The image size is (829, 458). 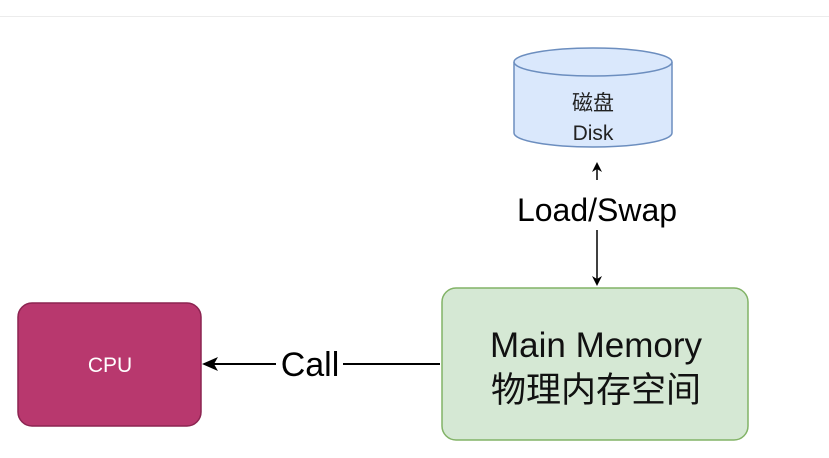 I want to click on main-memory-box: Main Memory 物理内存空间, so click(x=595, y=364).